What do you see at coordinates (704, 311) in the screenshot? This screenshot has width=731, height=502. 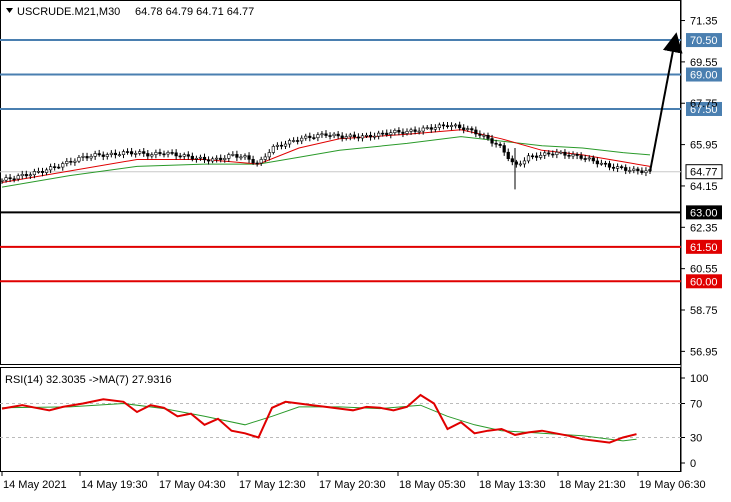 I see `price-tick-label: 58.75` at bounding box center [704, 311].